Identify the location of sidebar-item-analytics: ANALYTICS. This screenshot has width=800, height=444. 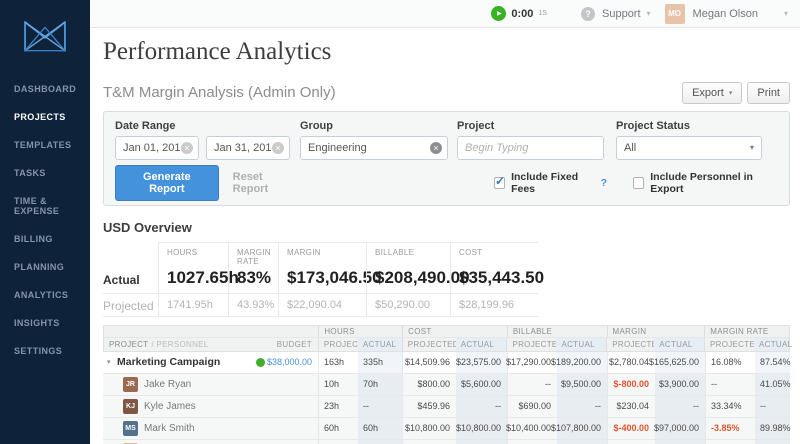
(45, 295).